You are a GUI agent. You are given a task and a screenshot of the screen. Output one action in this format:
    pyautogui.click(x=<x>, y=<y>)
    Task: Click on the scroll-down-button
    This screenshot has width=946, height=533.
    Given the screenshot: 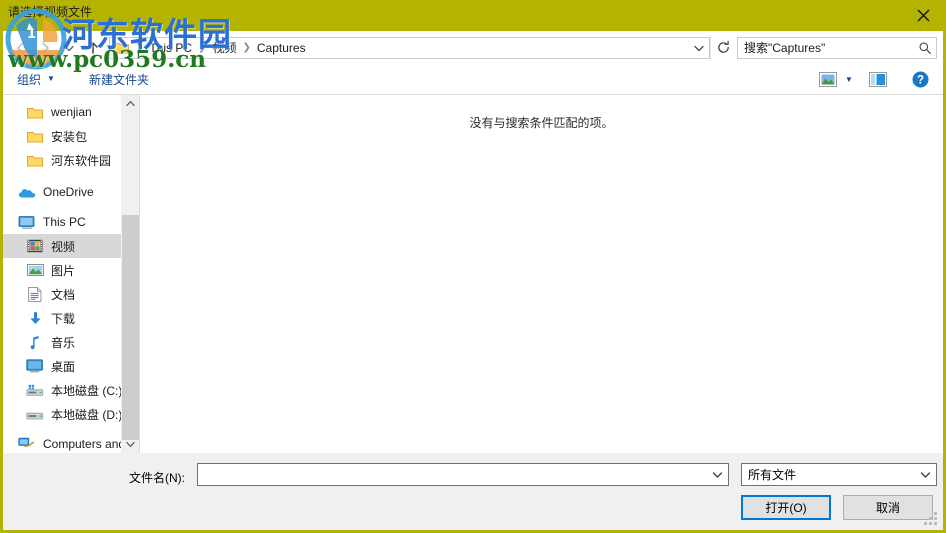 What is the action you would take?
    pyautogui.click(x=130, y=444)
    